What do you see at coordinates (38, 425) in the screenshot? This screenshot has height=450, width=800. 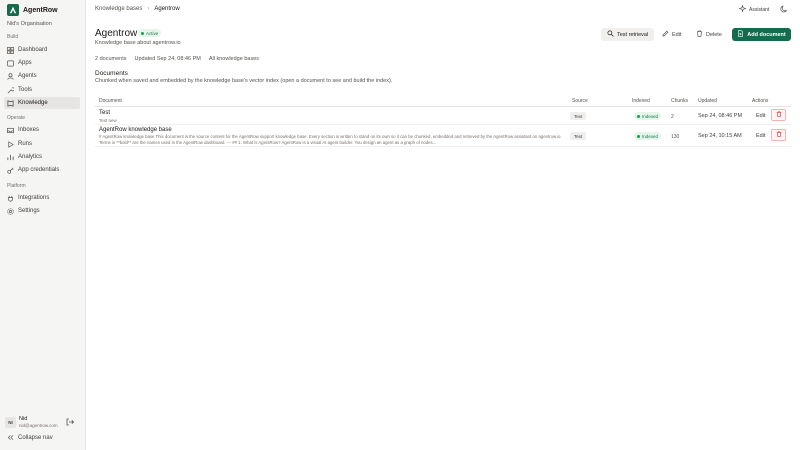 I see `user-email: nid@agentrow.com` at bounding box center [38, 425].